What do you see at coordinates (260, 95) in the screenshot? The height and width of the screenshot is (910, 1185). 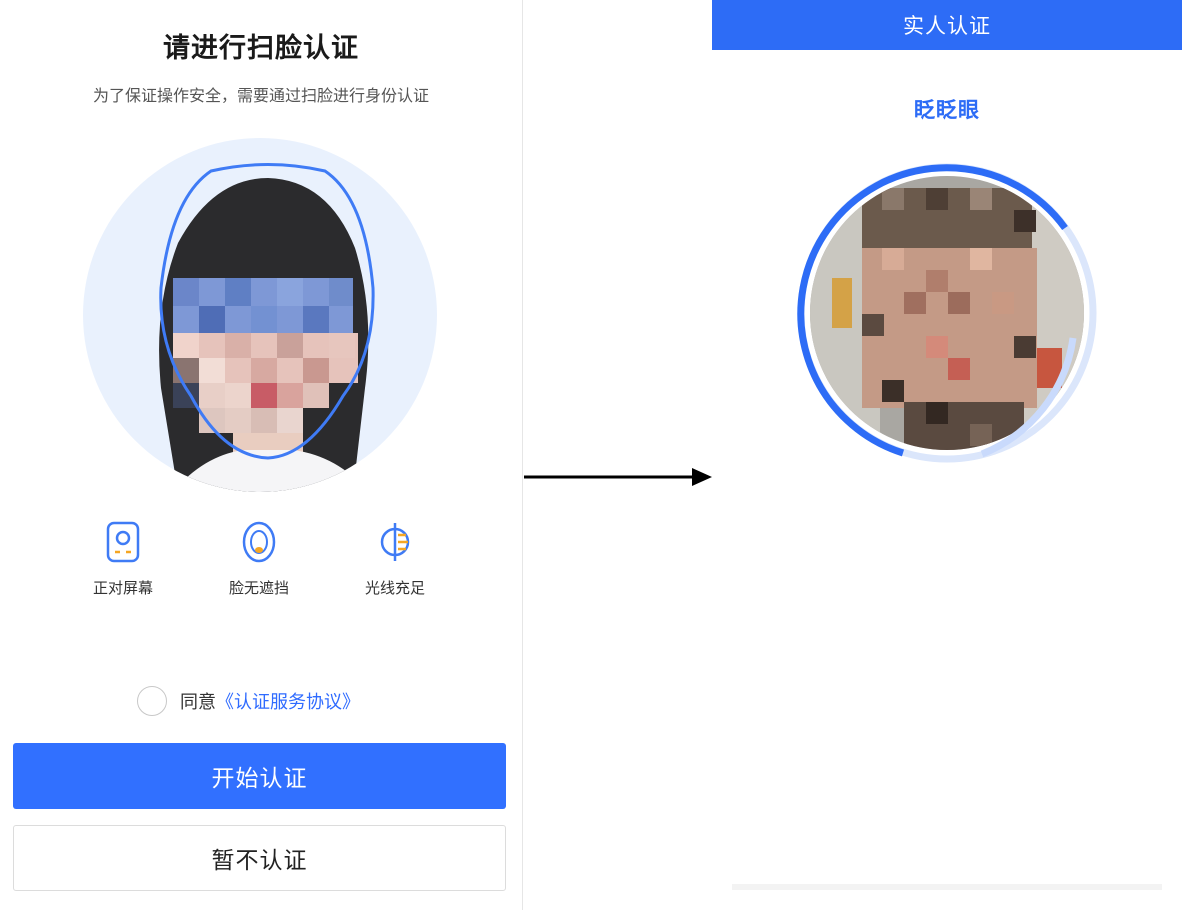 I see `page-subtitle: 为了保证操作安全，需要通过扫脸进行身份认证` at bounding box center [260, 95].